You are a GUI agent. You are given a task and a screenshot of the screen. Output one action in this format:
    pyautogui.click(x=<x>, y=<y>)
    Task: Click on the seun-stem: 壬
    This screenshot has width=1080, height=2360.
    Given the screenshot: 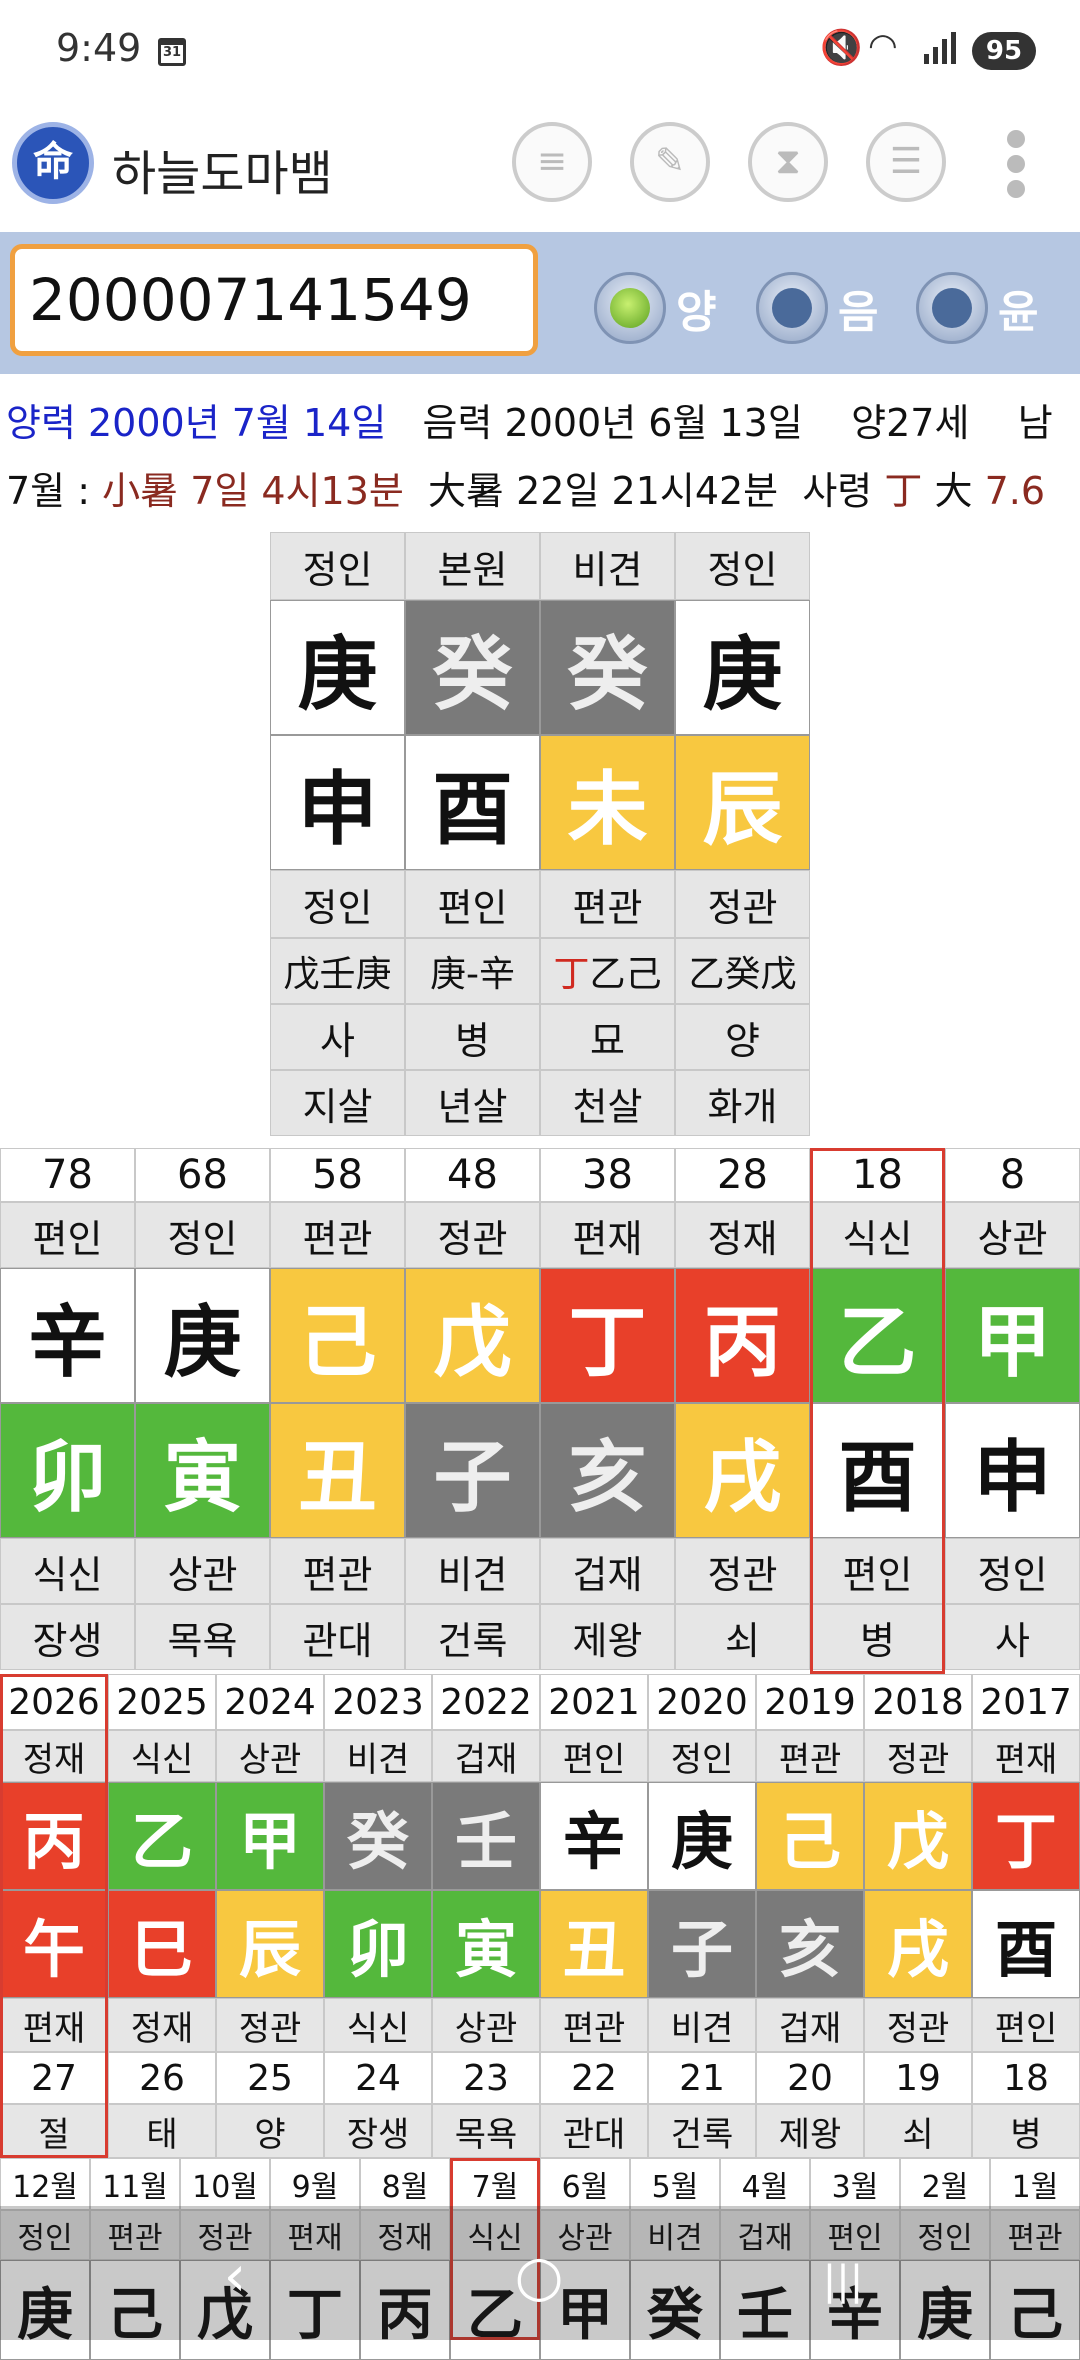 What is the action you would take?
    pyautogui.click(x=486, y=1836)
    